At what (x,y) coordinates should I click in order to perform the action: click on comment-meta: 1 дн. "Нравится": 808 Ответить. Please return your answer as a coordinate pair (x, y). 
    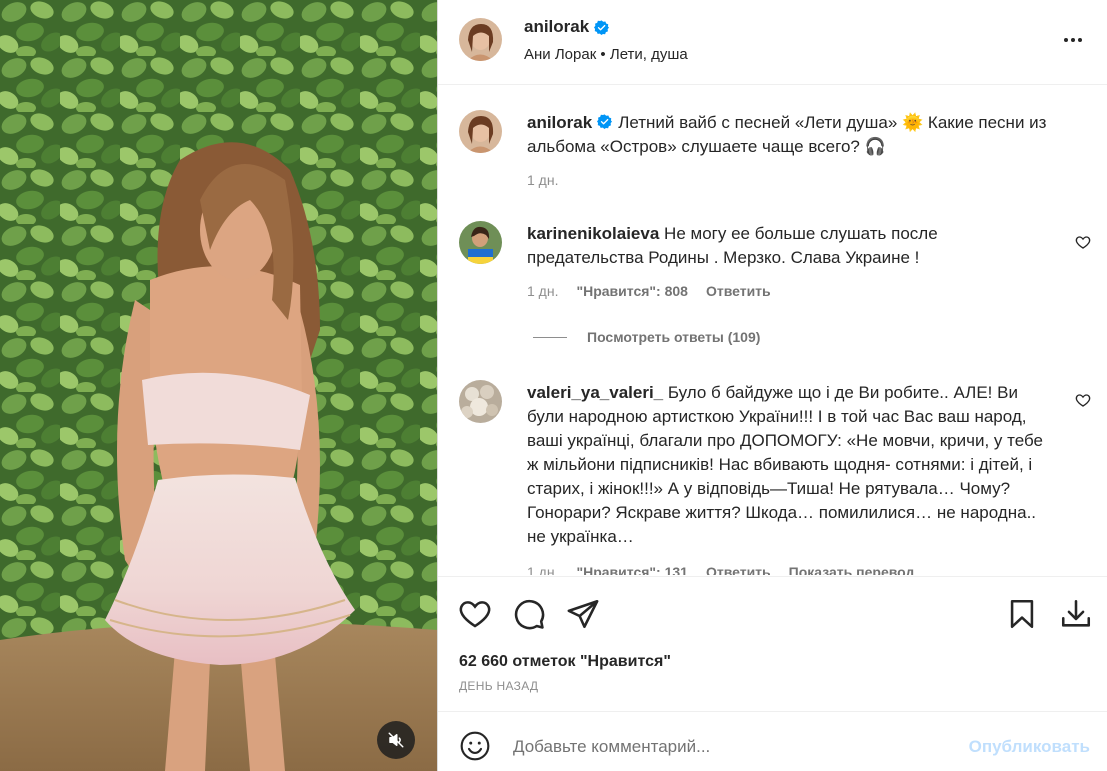
    Looking at the image, I should click on (649, 291).